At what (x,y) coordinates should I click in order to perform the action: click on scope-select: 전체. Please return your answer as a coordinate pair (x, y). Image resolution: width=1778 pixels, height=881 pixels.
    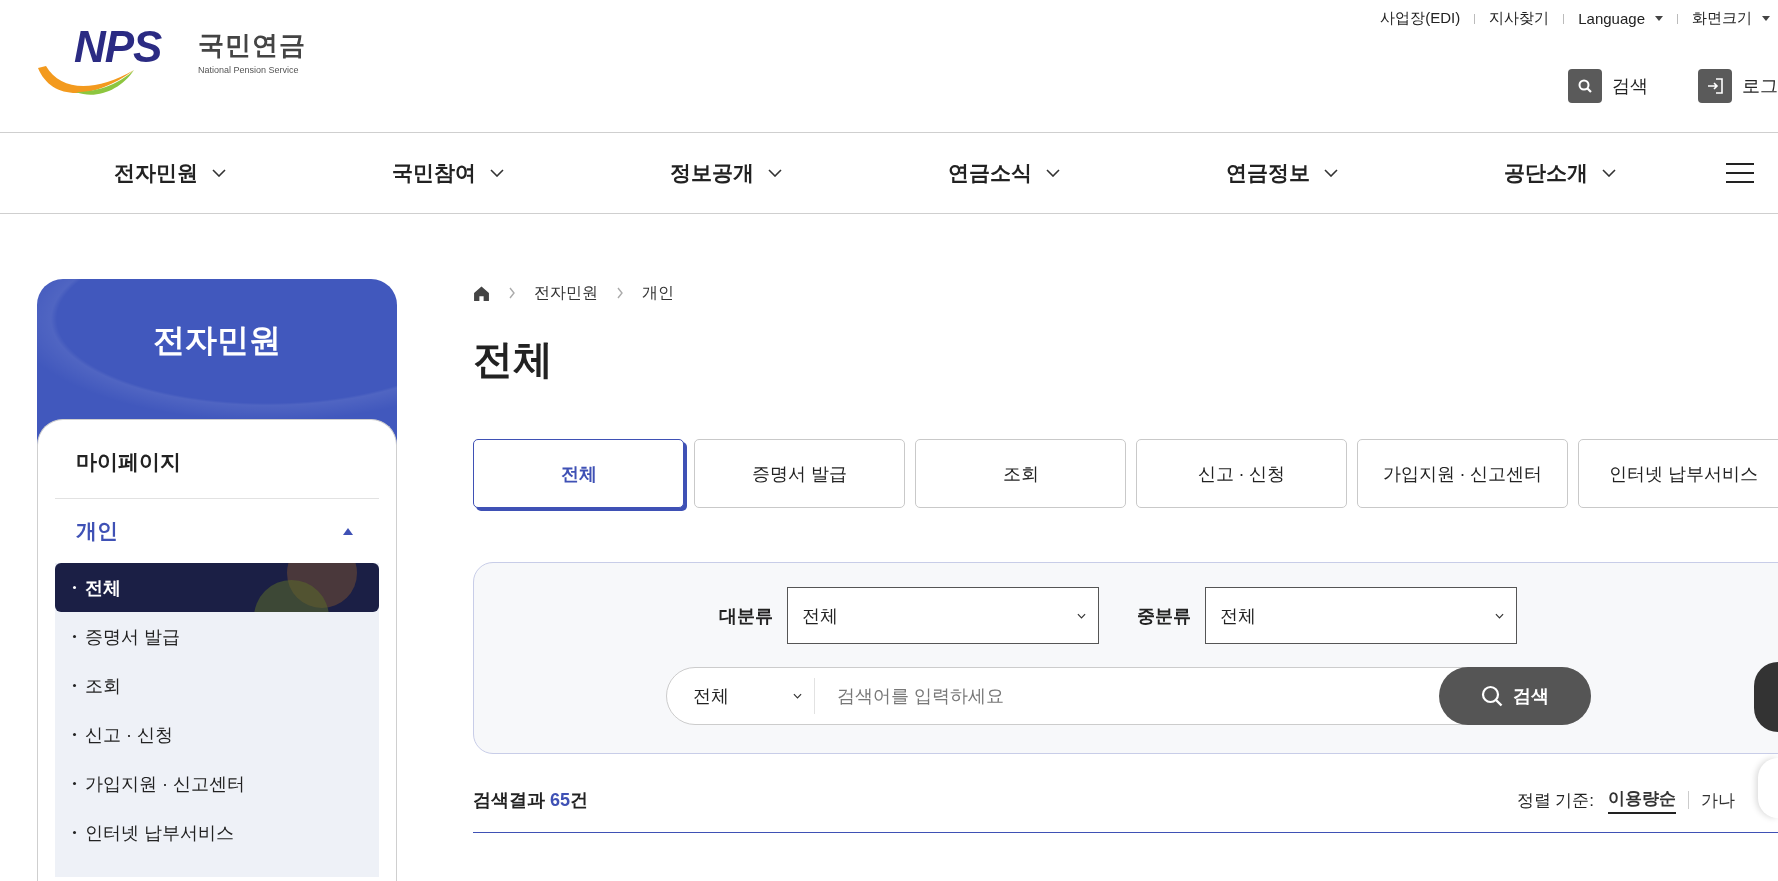
    Looking at the image, I should click on (740, 696).